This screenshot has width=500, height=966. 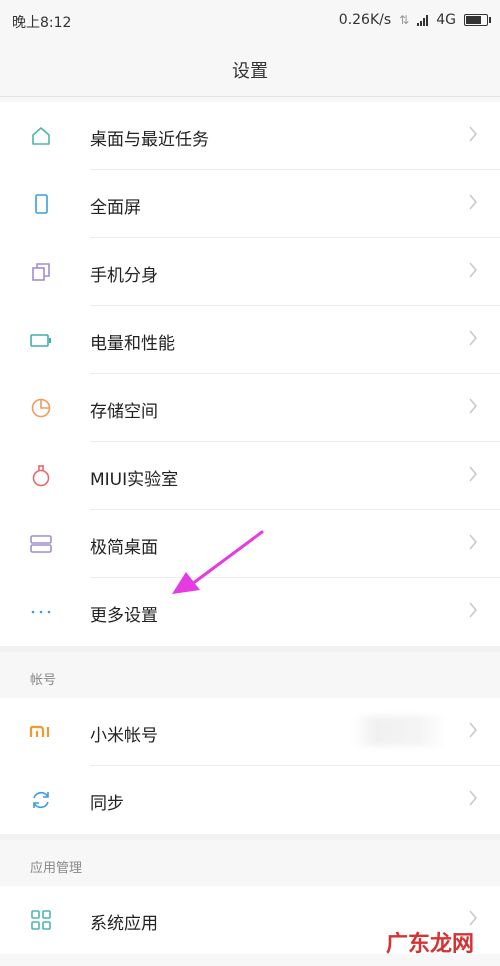 I want to click on page-title: 设置, so click(x=250, y=71).